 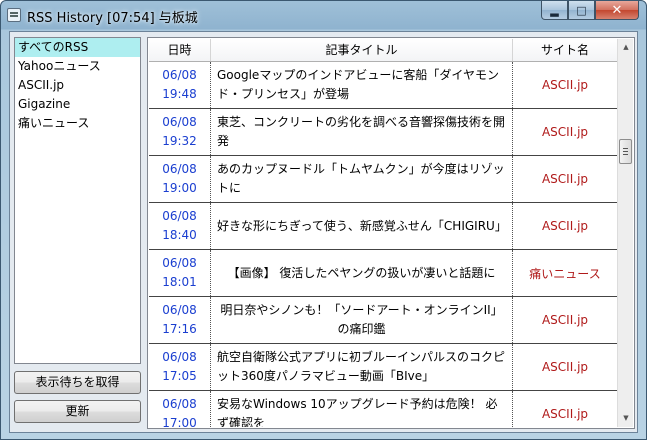 I want to click on article-row: 06/08 18:01 【画像】 復活したペヤングの扱いが凄いと話題に 痛いニュース, so click(x=383, y=273).